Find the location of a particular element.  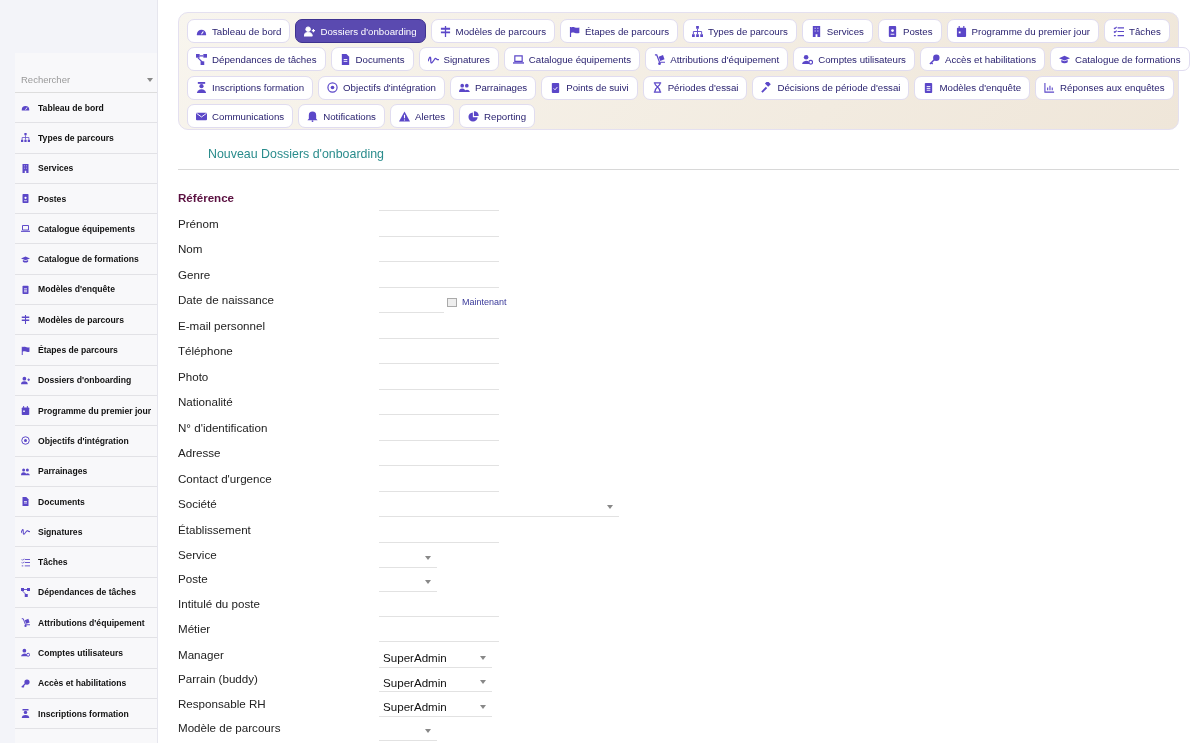

nav-tab: Tâches is located at coordinates (1137, 31).